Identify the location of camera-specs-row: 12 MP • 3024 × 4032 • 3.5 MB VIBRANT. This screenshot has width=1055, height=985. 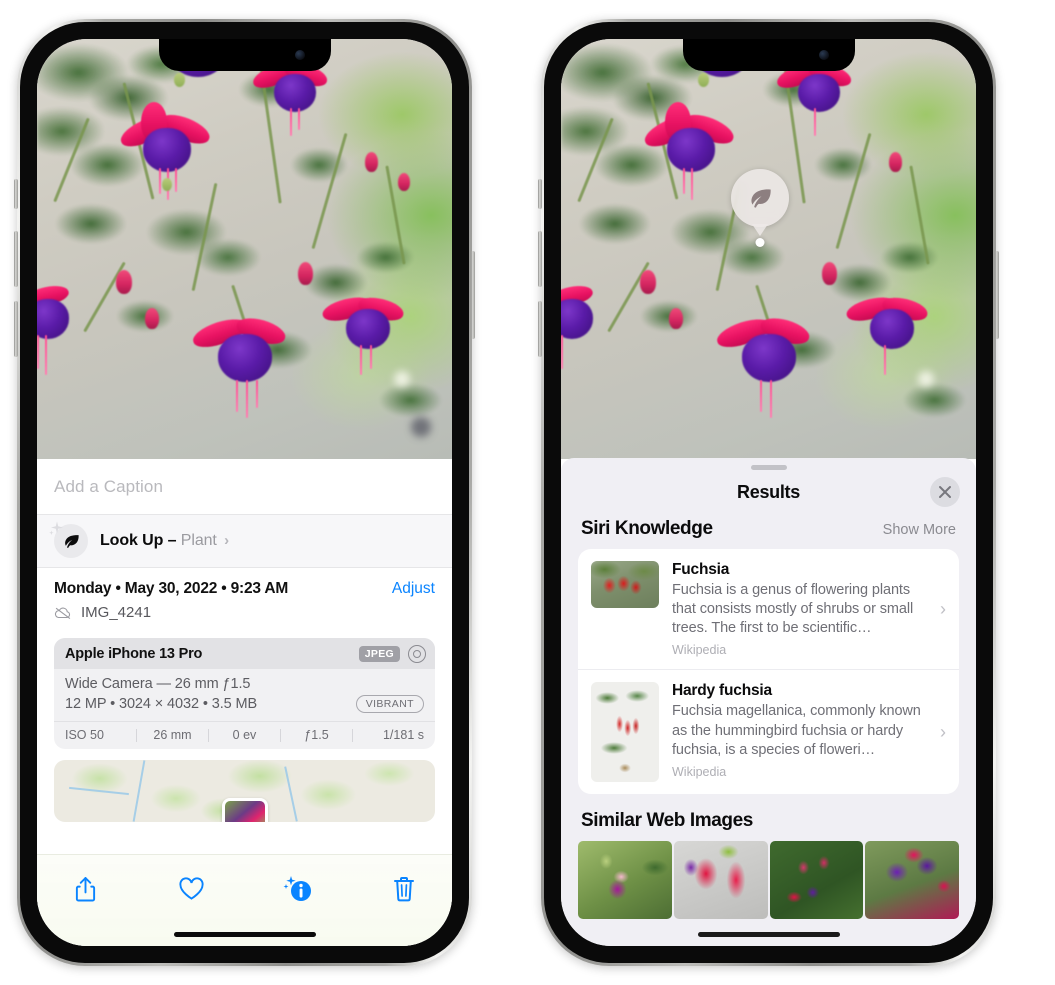
(244, 704).